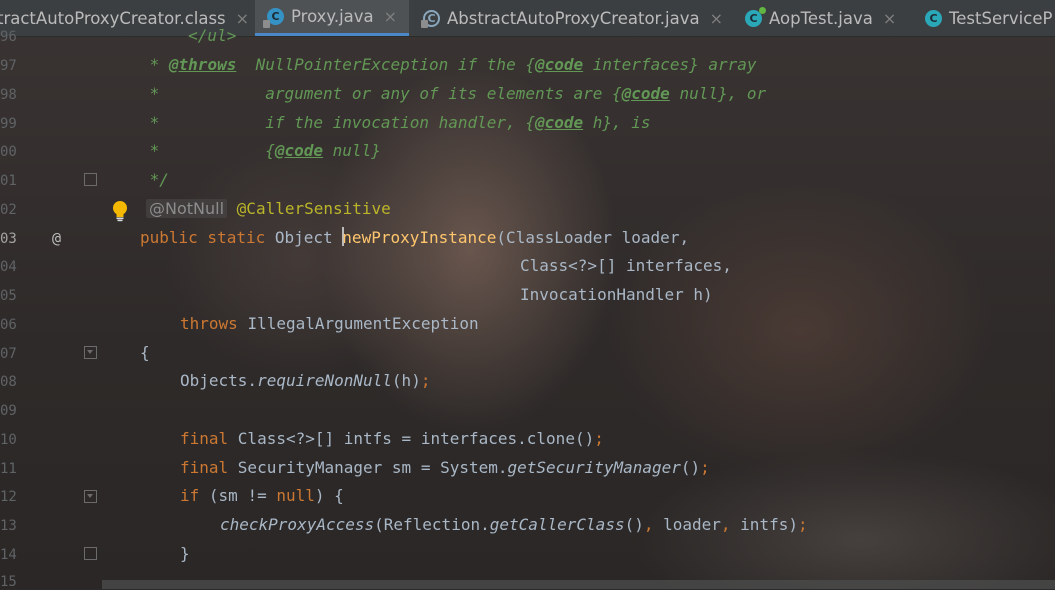 This screenshot has height=590, width=1055. I want to click on keyword: throws, so click(214, 323).